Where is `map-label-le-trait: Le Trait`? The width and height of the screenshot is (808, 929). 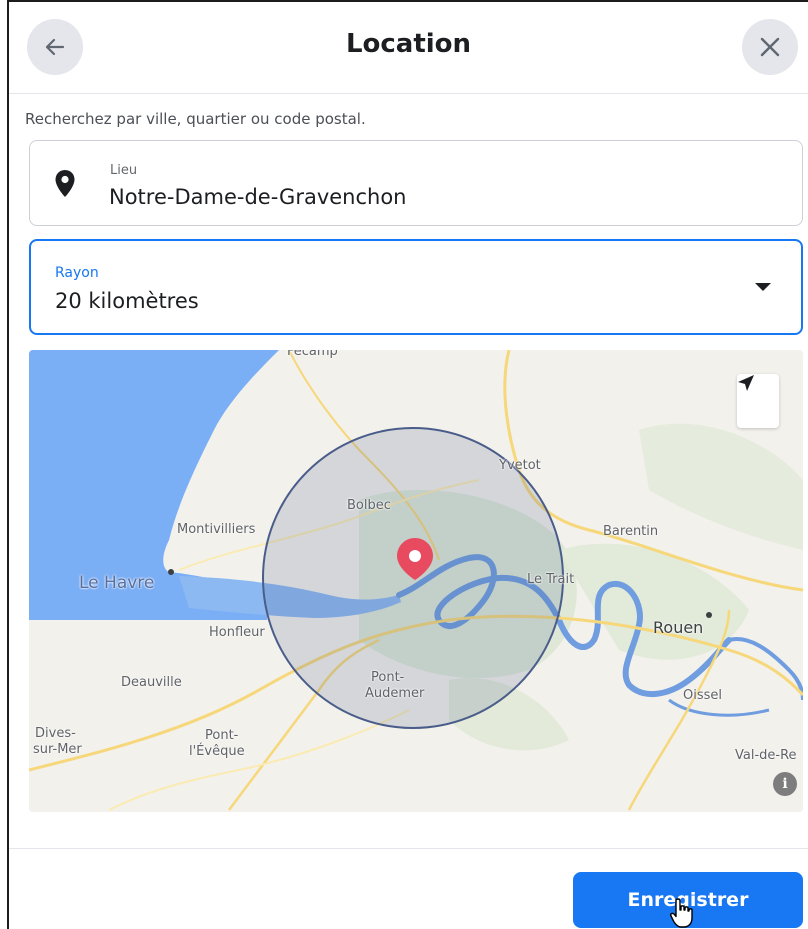
map-label-le-trait: Le Trait is located at coordinates (551, 579).